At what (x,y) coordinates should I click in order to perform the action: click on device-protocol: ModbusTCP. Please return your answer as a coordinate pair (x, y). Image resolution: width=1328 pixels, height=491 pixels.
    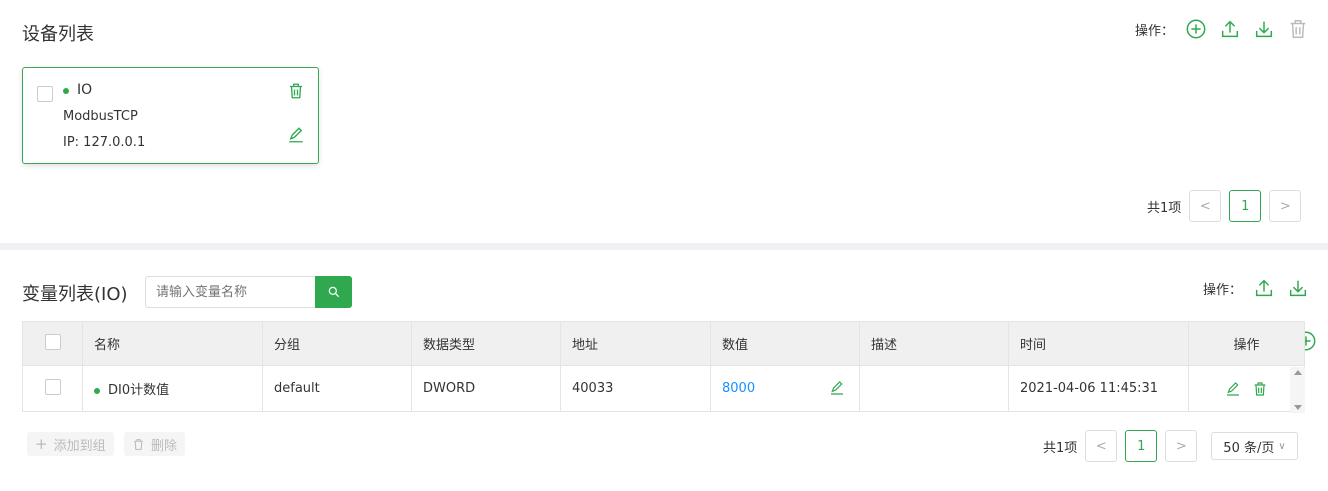
    Looking at the image, I should click on (100, 116).